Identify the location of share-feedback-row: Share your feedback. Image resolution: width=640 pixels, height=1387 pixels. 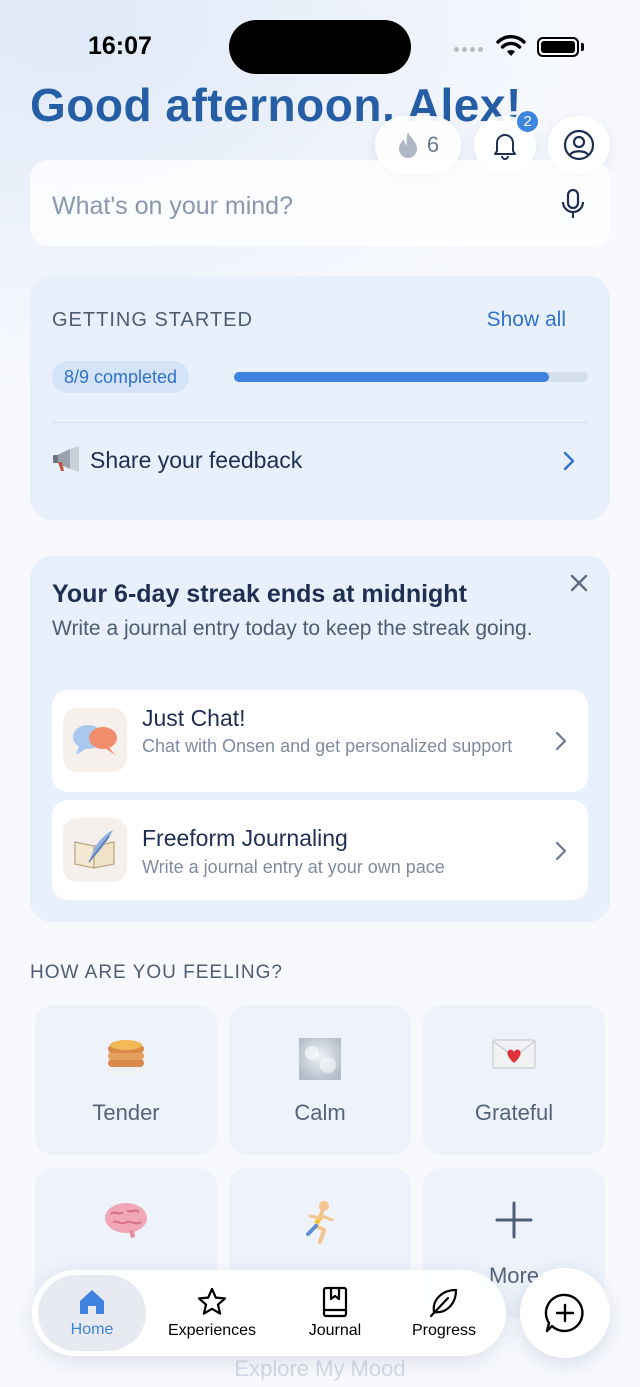
(177, 460).